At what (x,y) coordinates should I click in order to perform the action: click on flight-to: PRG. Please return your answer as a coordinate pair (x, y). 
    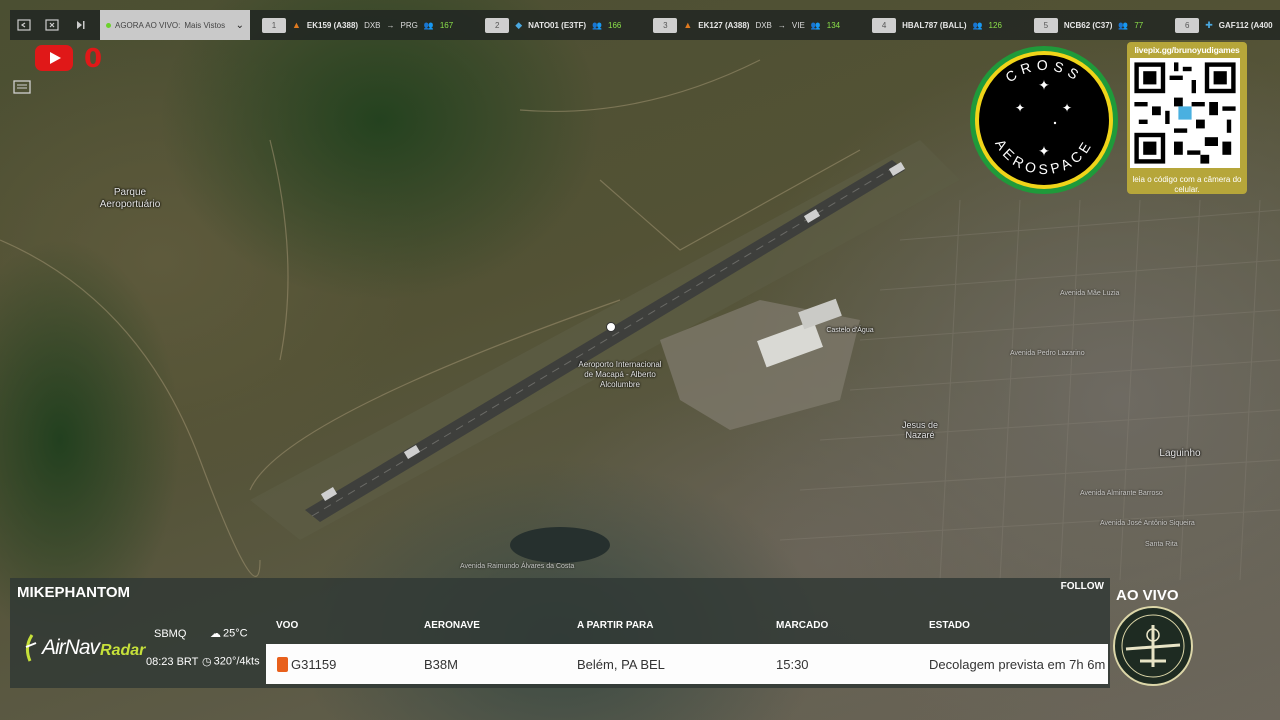
    Looking at the image, I should click on (409, 25).